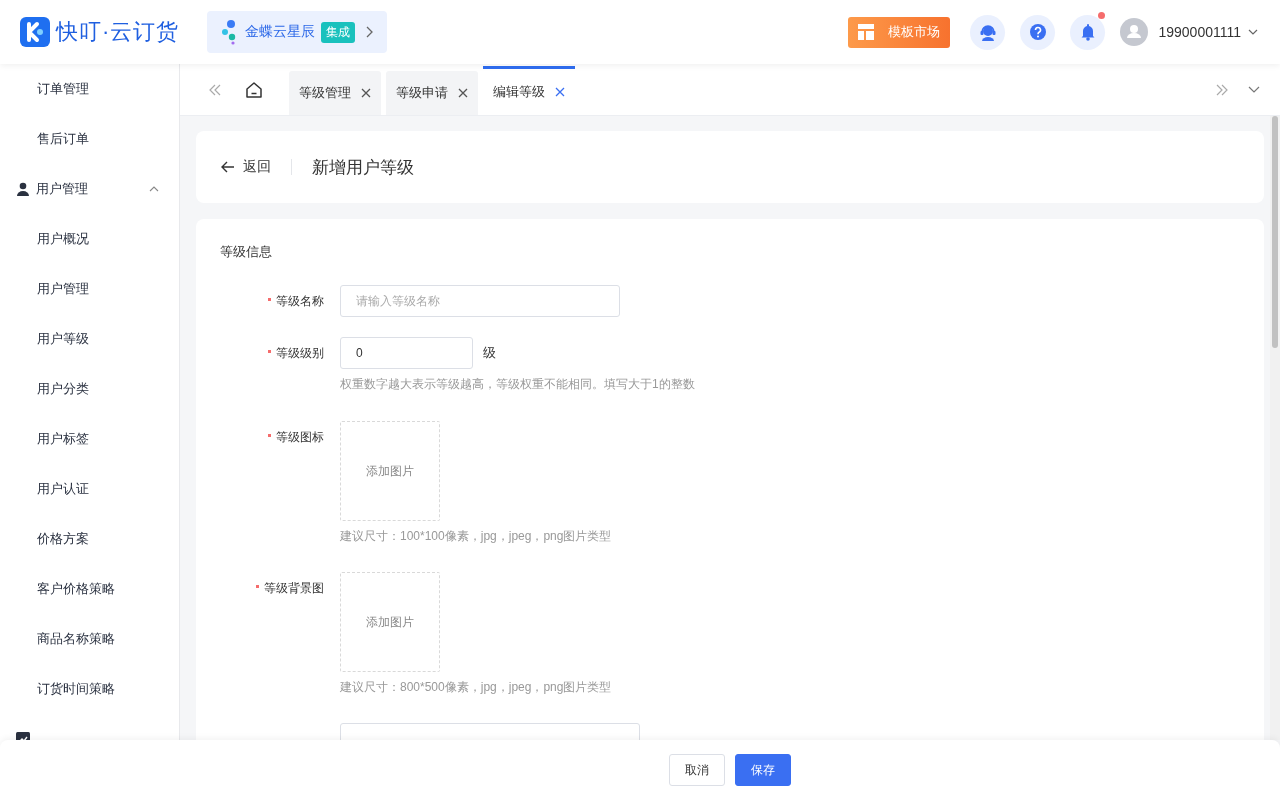 This screenshot has width=1280, height=800. I want to click on person-icon, so click(23, 189).